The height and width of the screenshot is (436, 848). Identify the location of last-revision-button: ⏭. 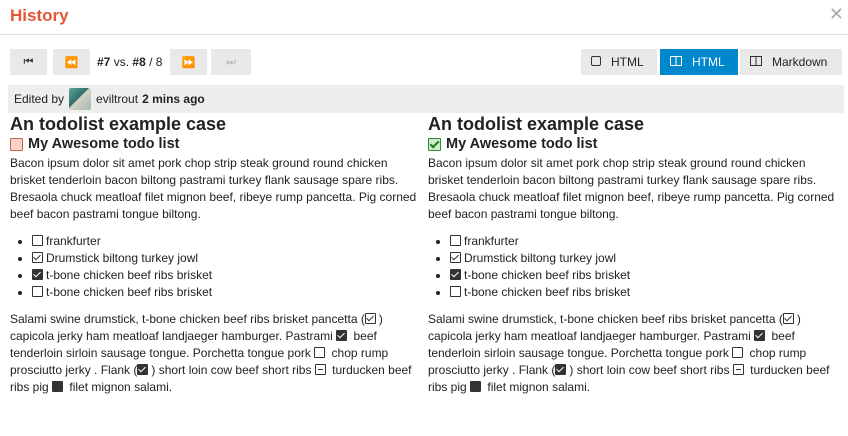
(231, 62).